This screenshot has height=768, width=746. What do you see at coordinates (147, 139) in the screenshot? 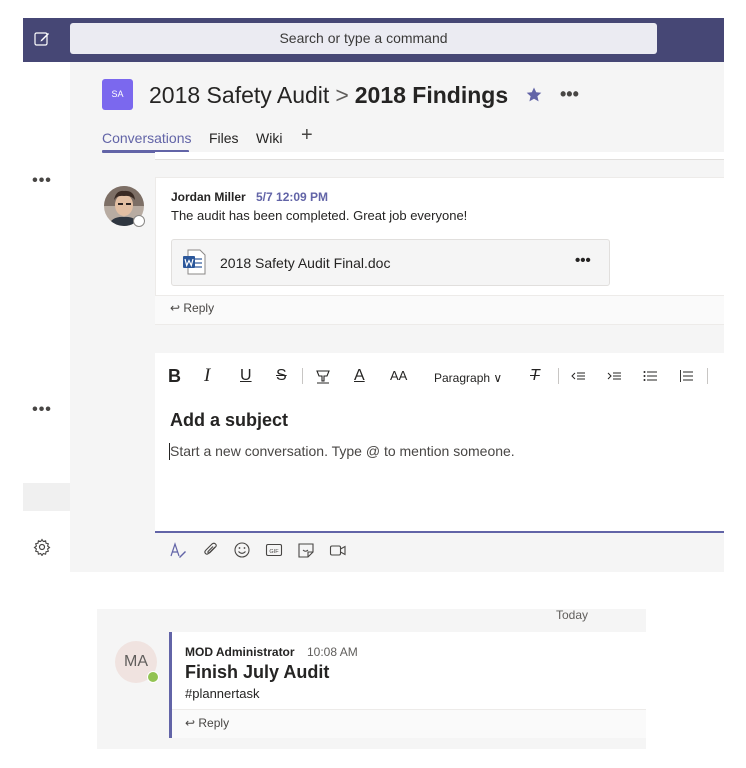
I see `tab-conversations: Conversations` at bounding box center [147, 139].